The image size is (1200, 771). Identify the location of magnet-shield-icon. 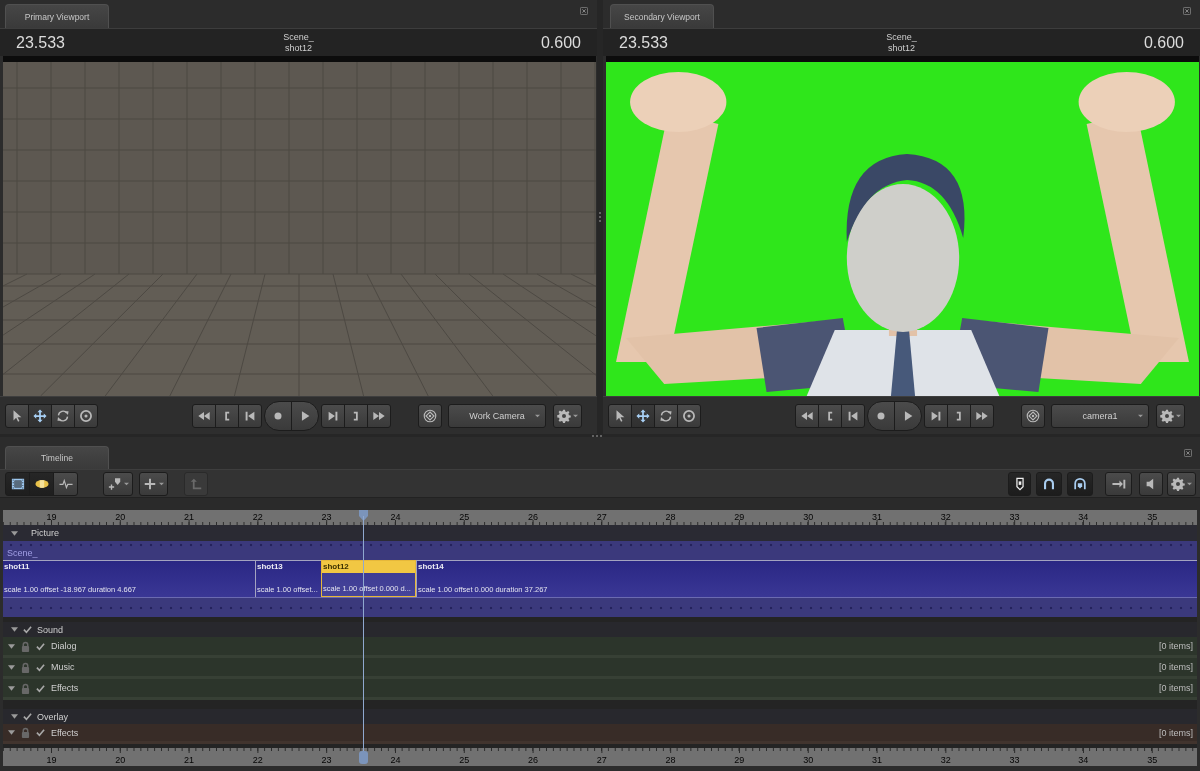
(1080, 483).